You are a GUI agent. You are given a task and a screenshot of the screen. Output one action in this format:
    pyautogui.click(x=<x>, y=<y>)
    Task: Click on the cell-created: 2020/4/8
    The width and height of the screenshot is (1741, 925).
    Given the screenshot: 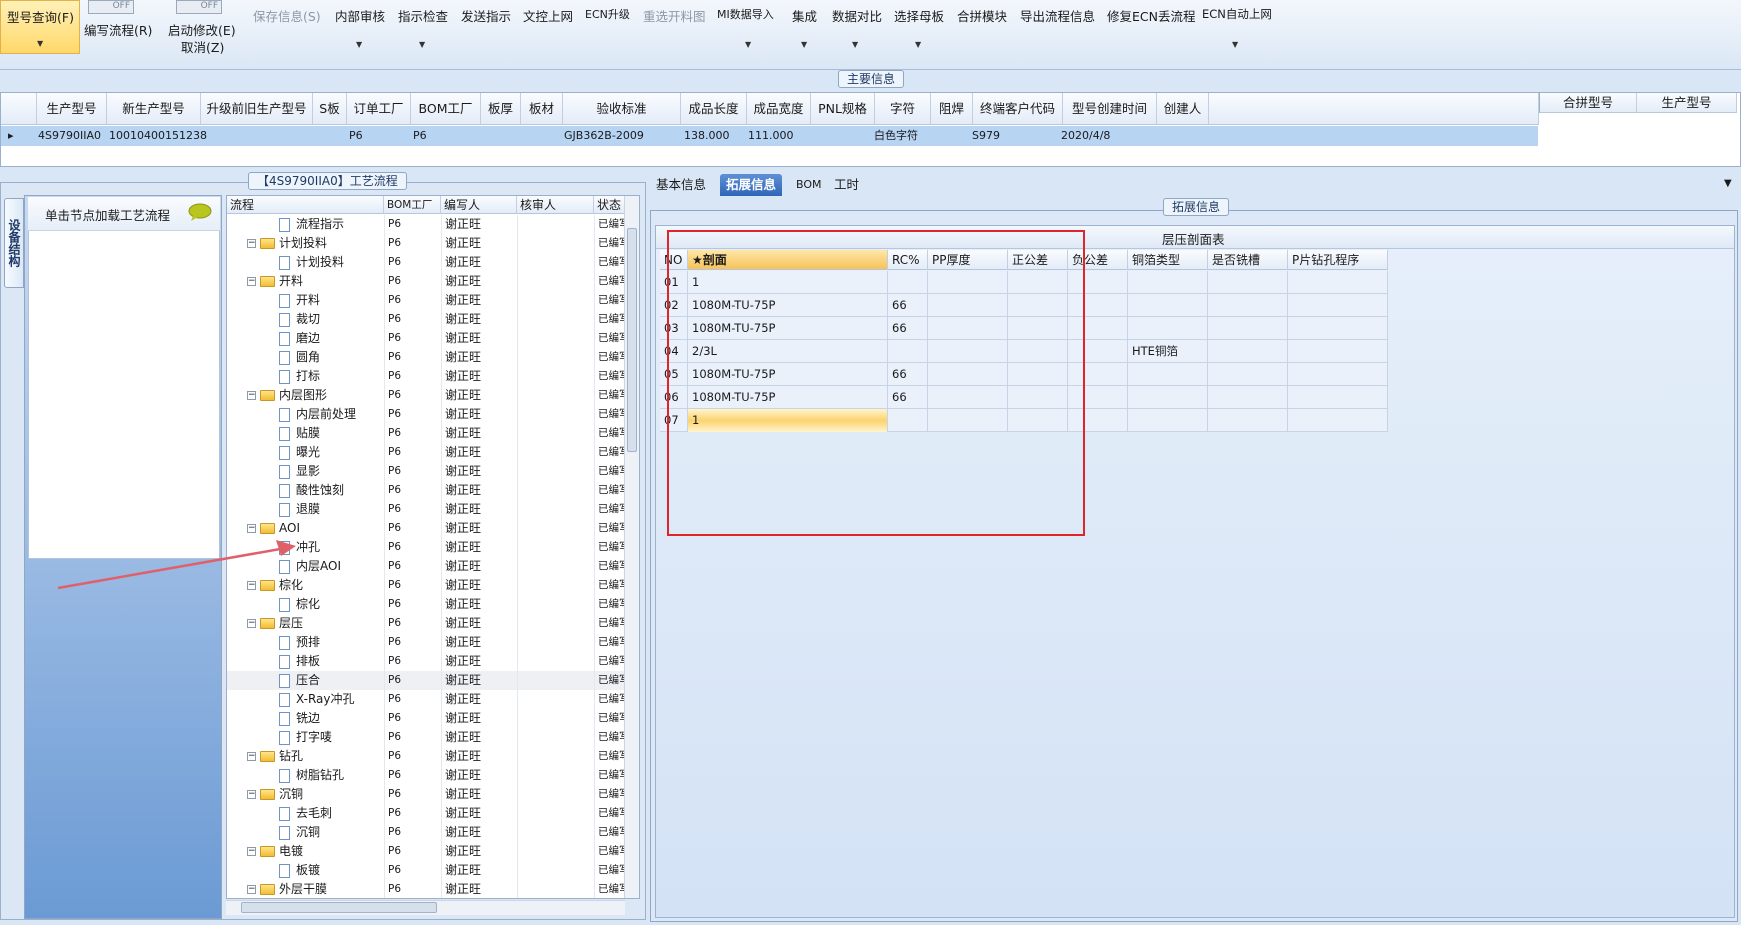 What is the action you would take?
    pyautogui.click(x=1084, y=136)
    